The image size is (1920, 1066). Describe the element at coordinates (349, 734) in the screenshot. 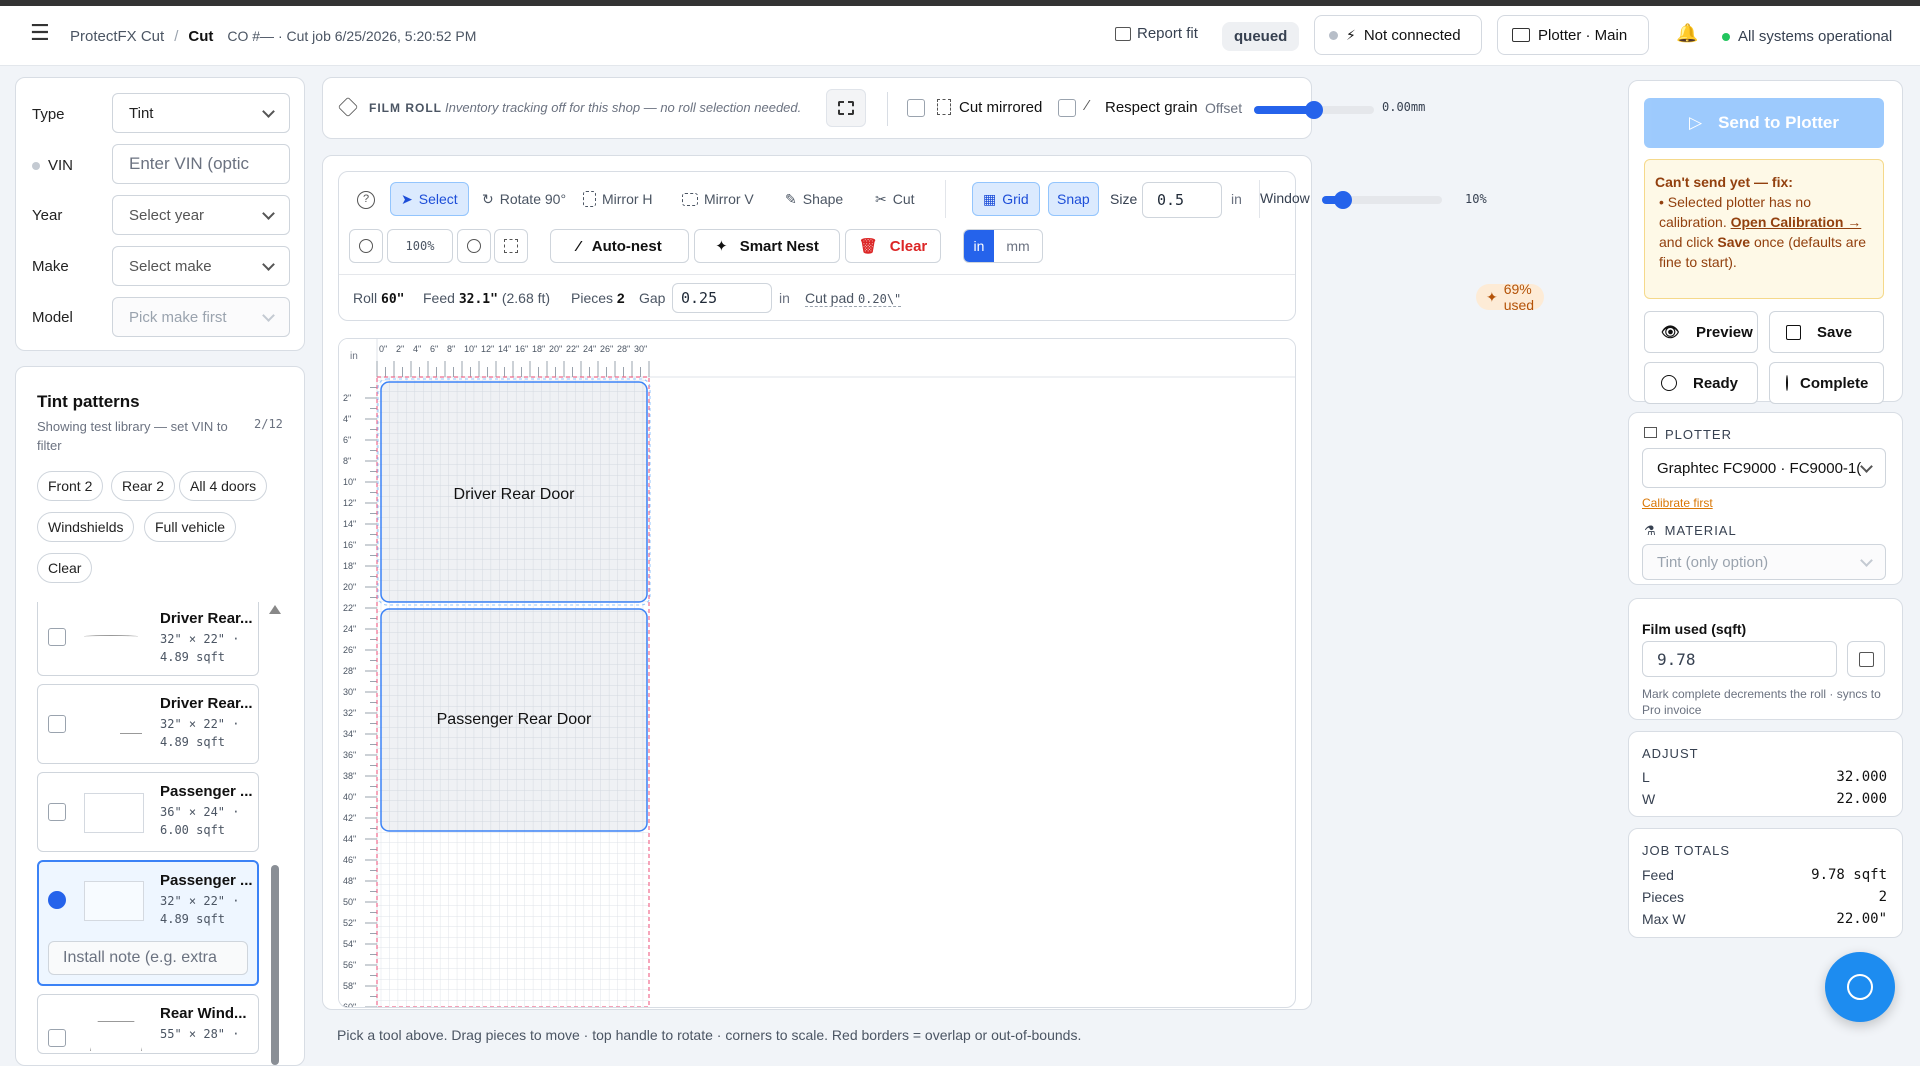

I see `y-tick-label: 34"` at that location.